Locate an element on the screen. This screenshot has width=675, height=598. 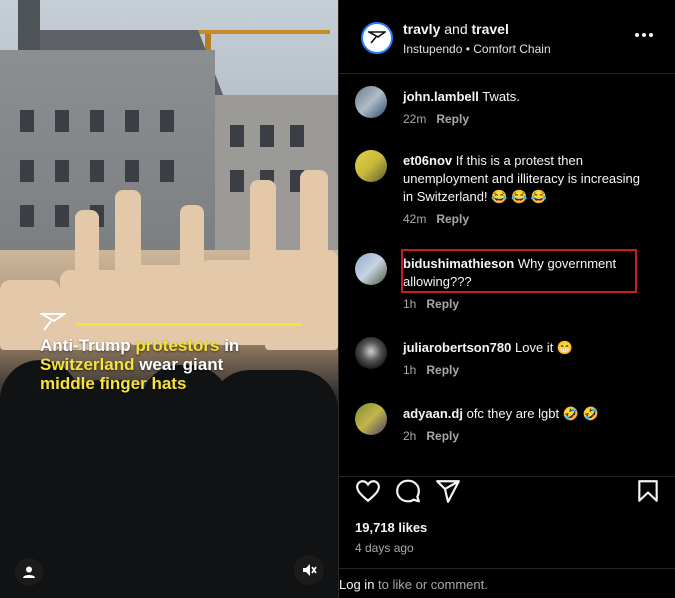
login-prompt: Log in to like or comment. is located at coordinates (413, 584).